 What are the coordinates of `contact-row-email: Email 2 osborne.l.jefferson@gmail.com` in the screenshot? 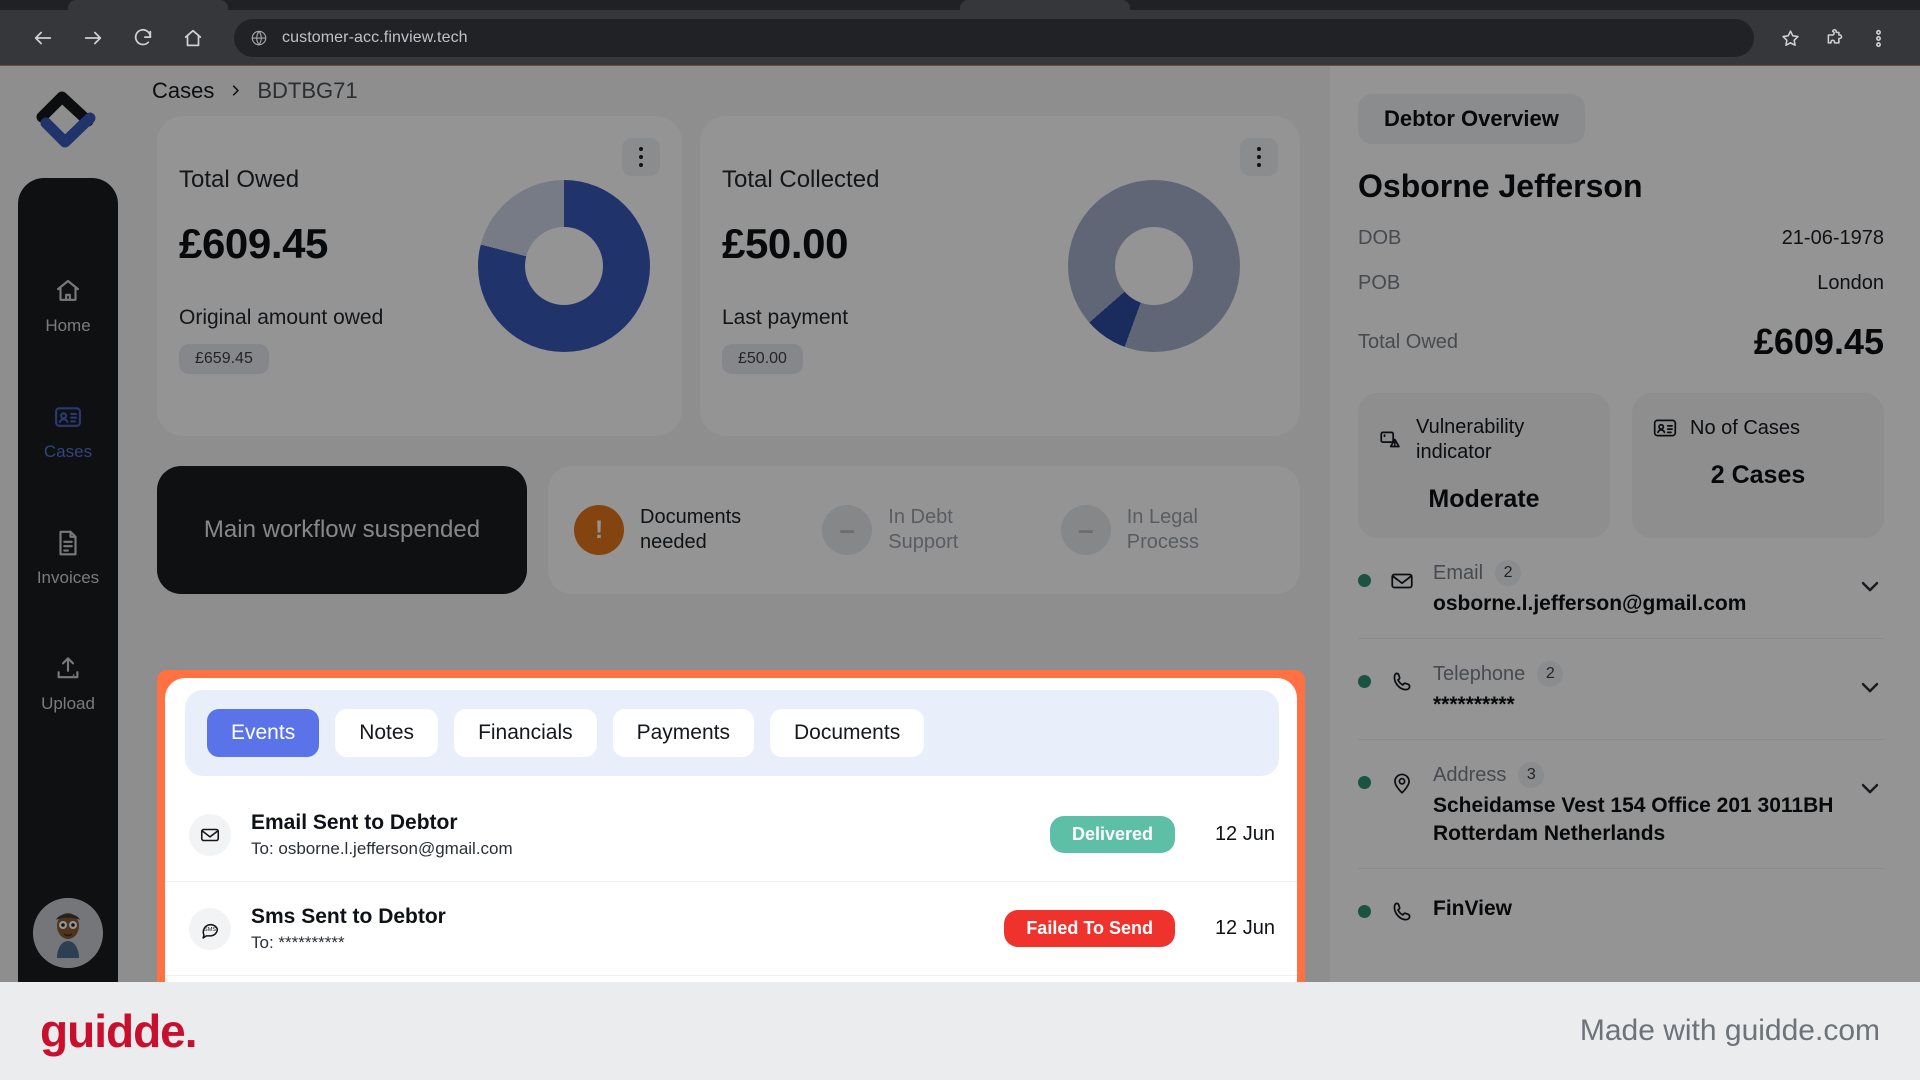 It's located at (1621, 588).